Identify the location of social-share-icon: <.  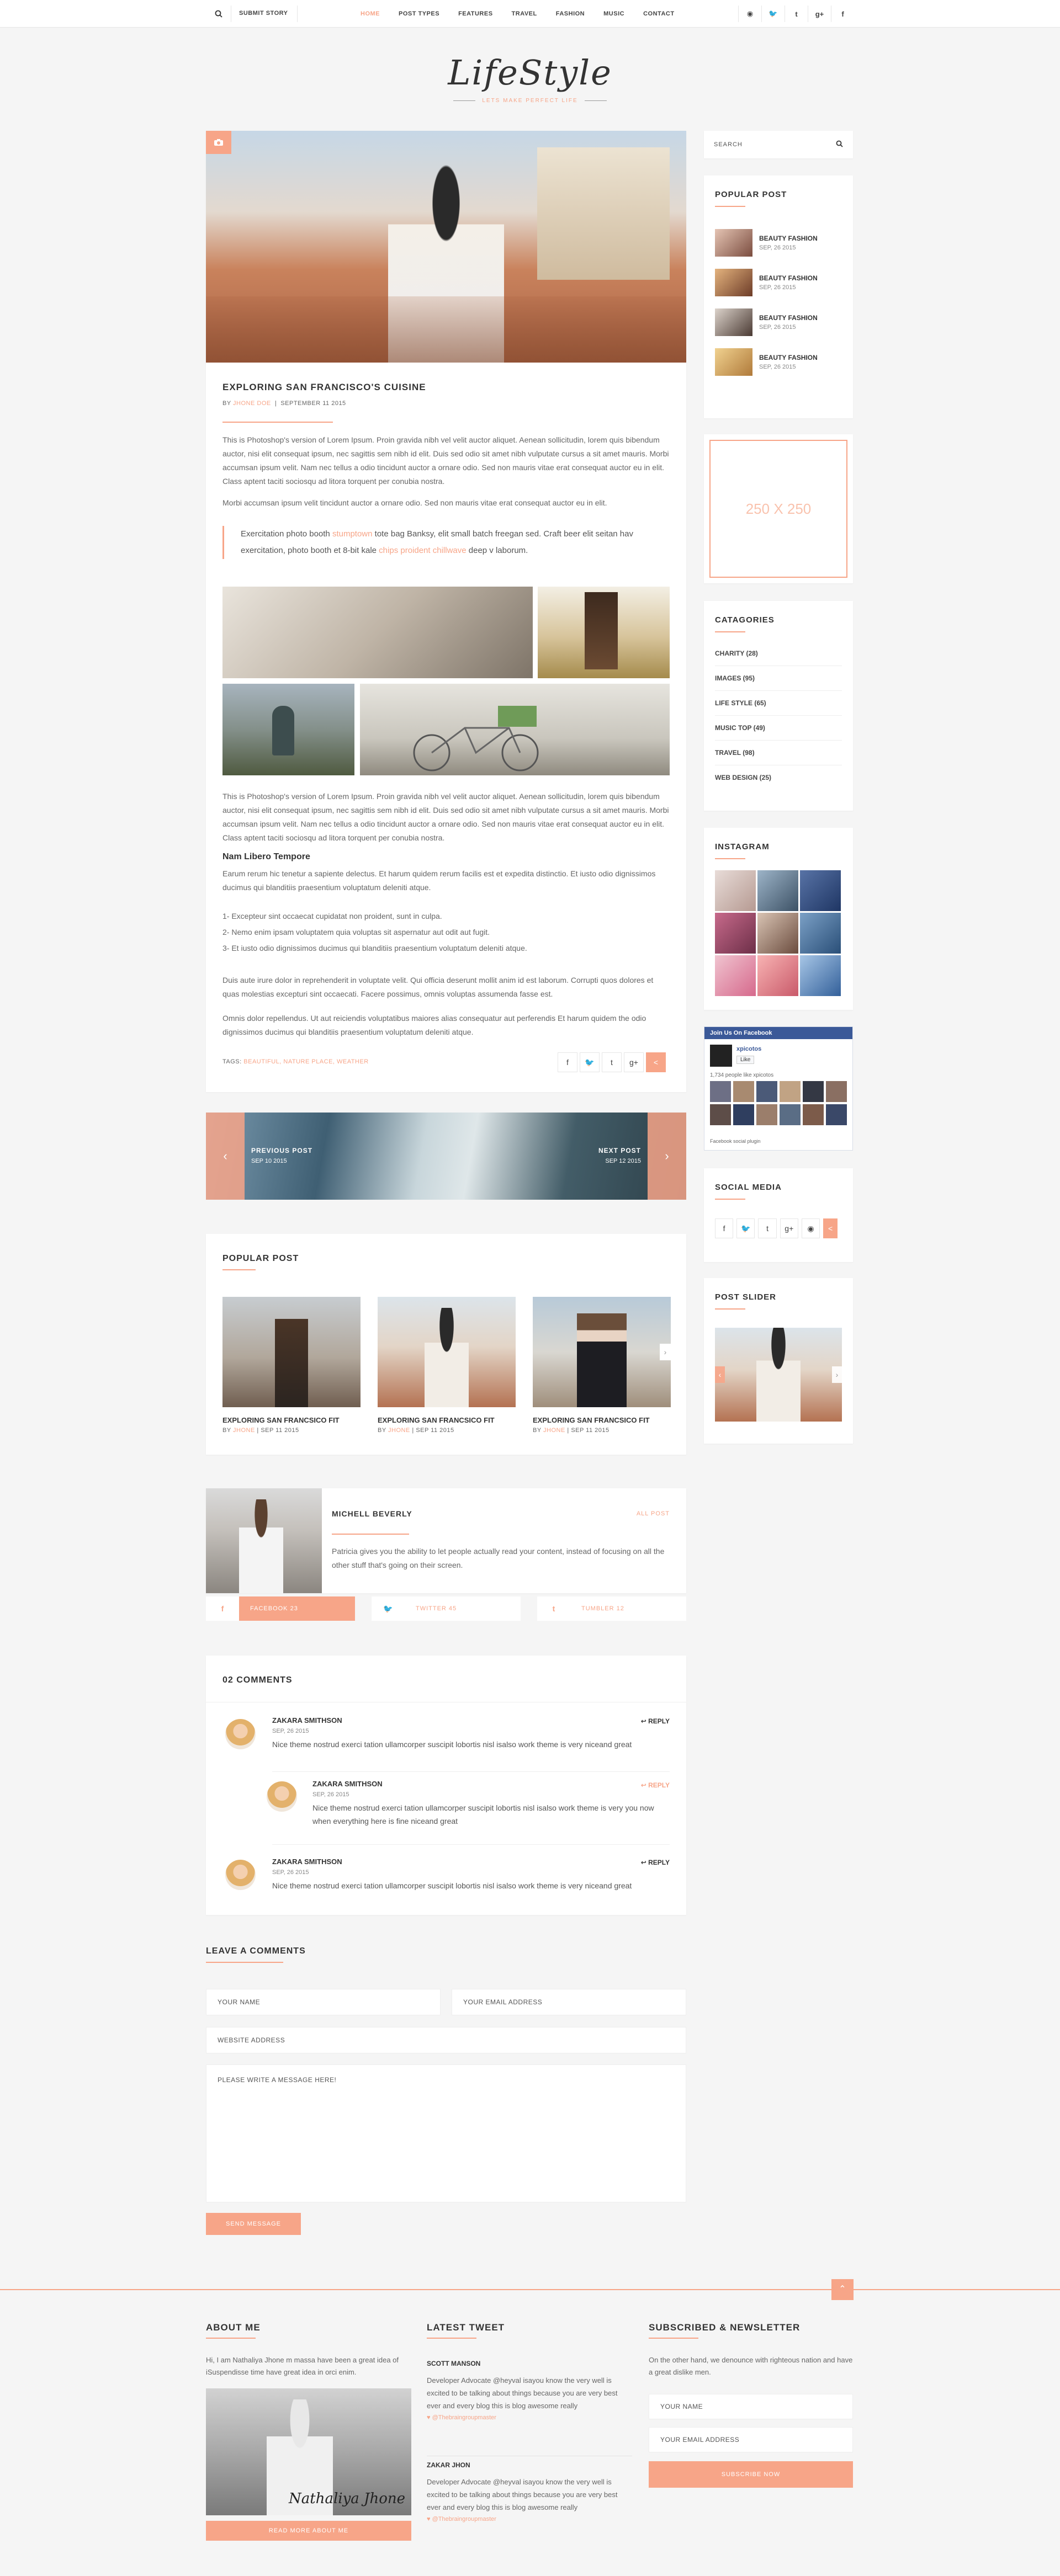
(831, 1228).